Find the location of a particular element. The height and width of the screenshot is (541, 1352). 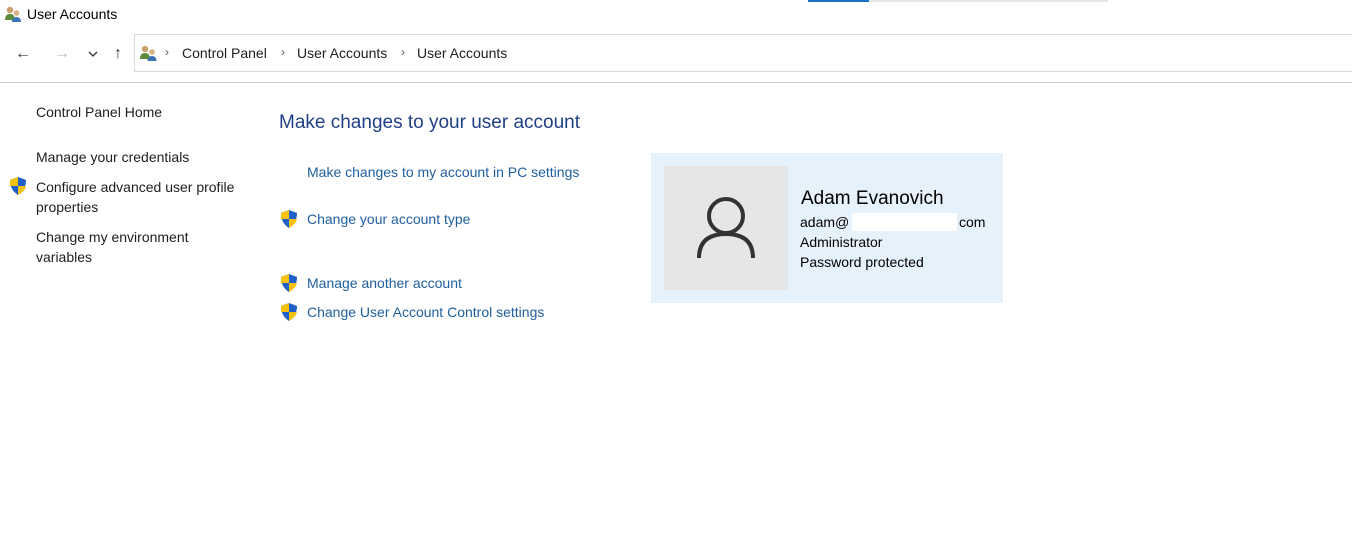

account-status: Password protected is located at coordinates (862, 262).